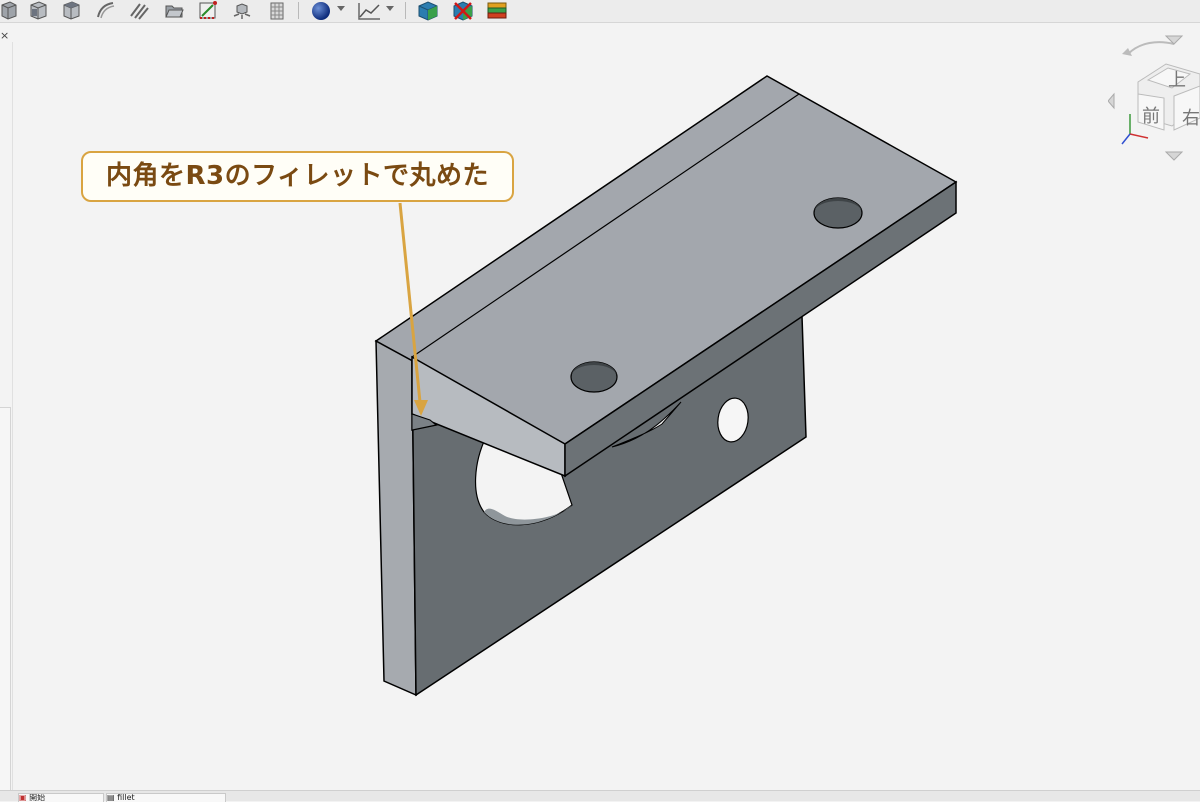 Image resolution: width=1200 pixels, height=802 pixels. I want to click on document-icon: ▤, so click(111, 797).